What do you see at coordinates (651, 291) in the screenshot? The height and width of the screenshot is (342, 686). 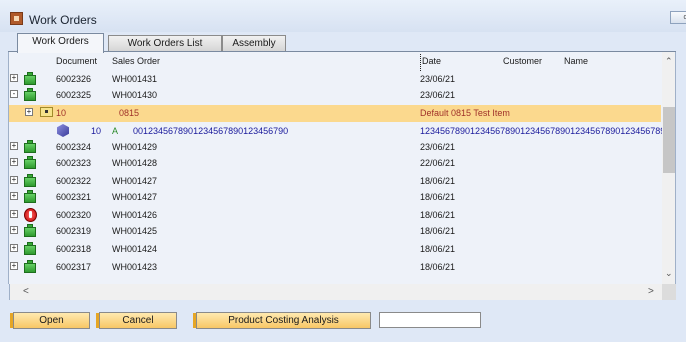 I see `scroll-right-icon: >` at bounding box center [651, 291].